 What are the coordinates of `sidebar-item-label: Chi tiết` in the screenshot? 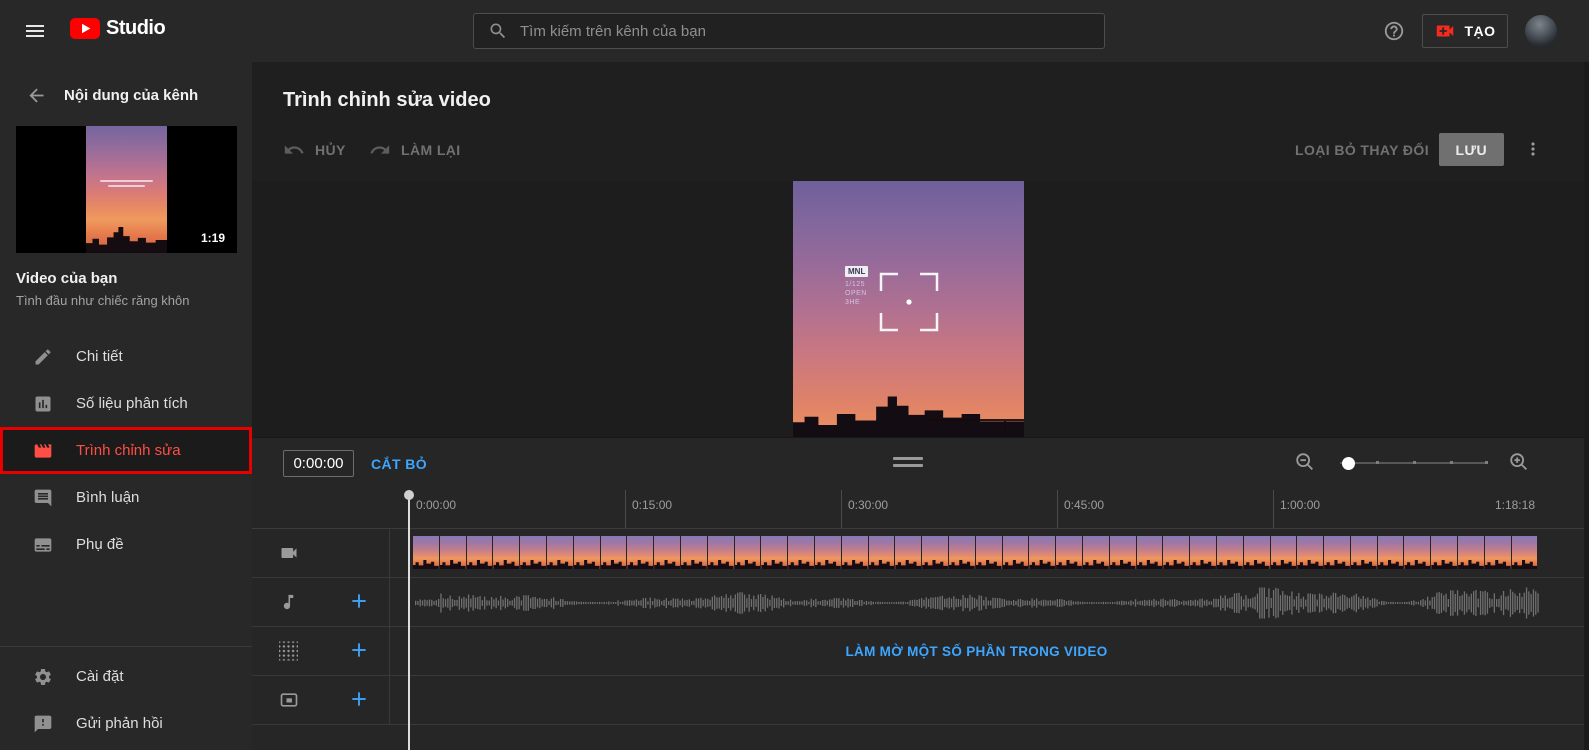 It's located at (99, 356).